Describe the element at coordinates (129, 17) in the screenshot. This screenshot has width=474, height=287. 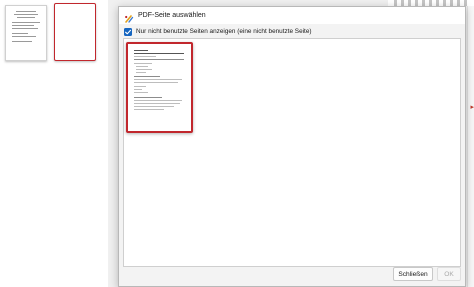
I see `app-logo-icon` at that location.